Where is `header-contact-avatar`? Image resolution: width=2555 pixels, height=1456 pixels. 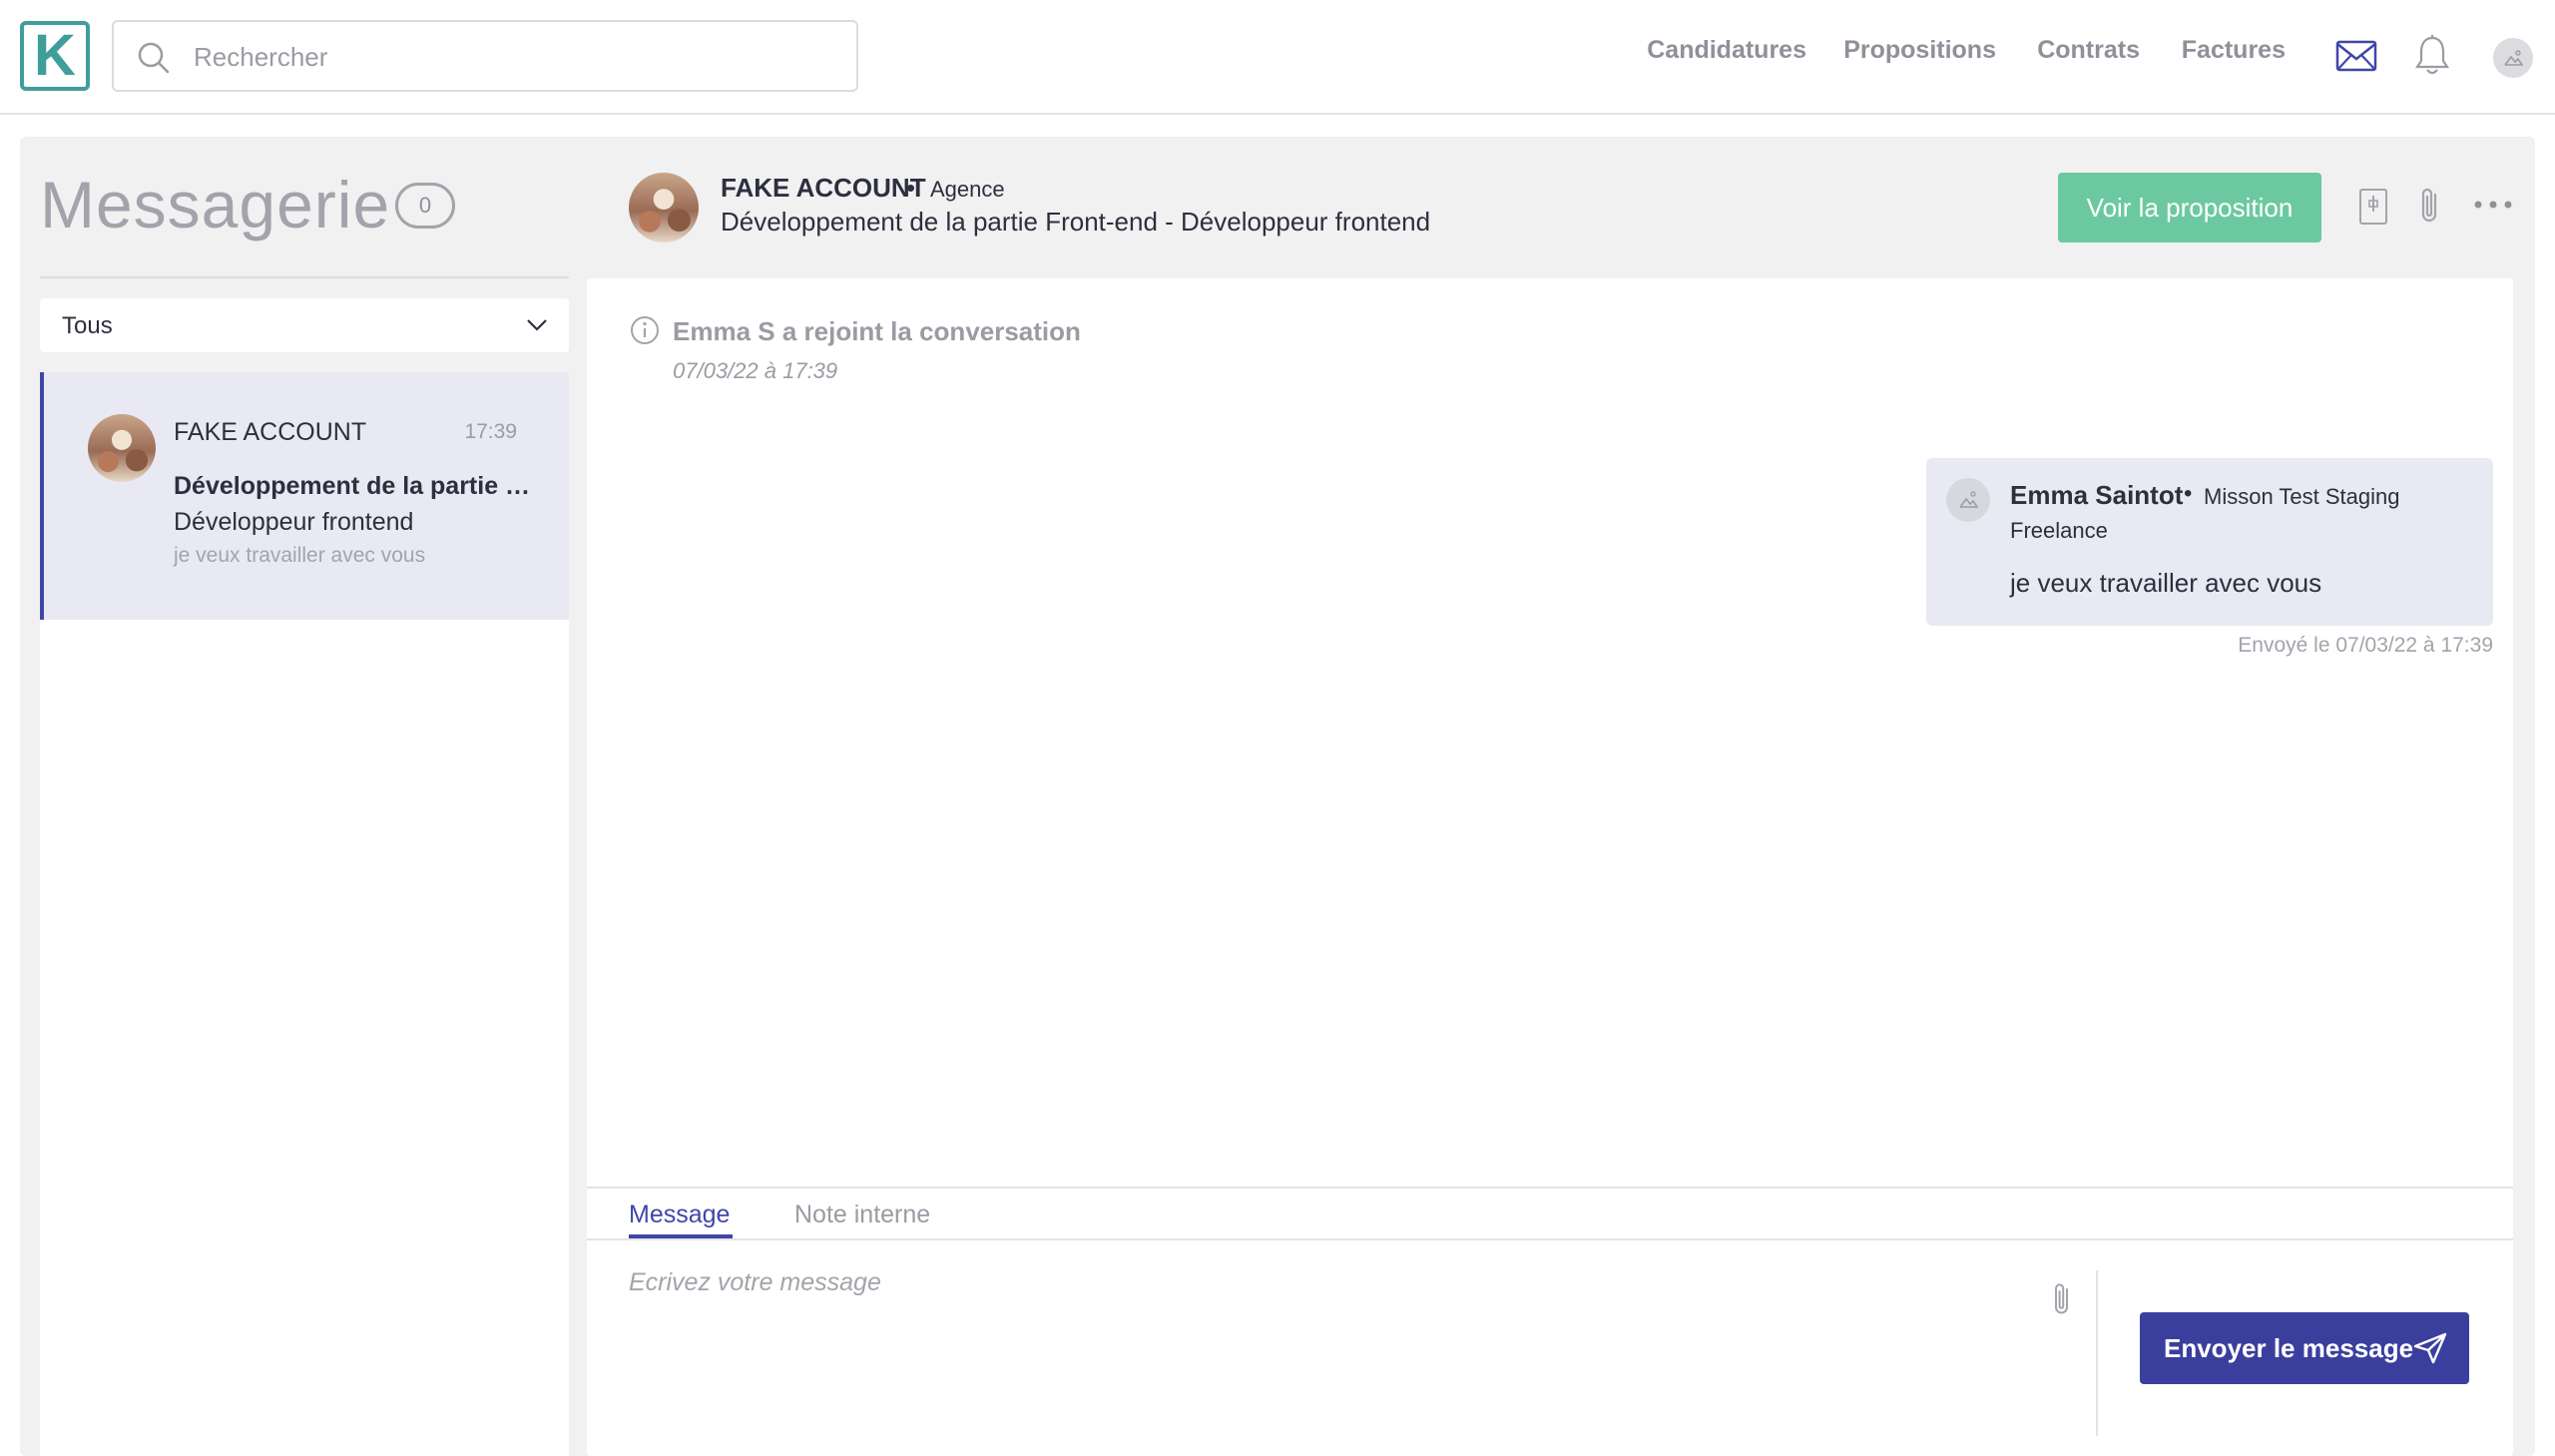 header-contact-avatar is located at coordinates (664, 208).